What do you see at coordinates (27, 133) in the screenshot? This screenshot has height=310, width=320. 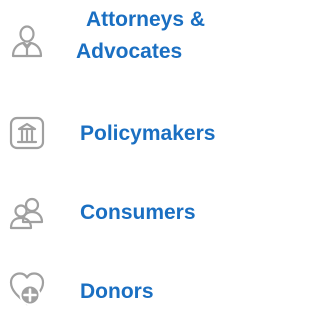 I see `government-building-icon` at bounding box center [27, 133].